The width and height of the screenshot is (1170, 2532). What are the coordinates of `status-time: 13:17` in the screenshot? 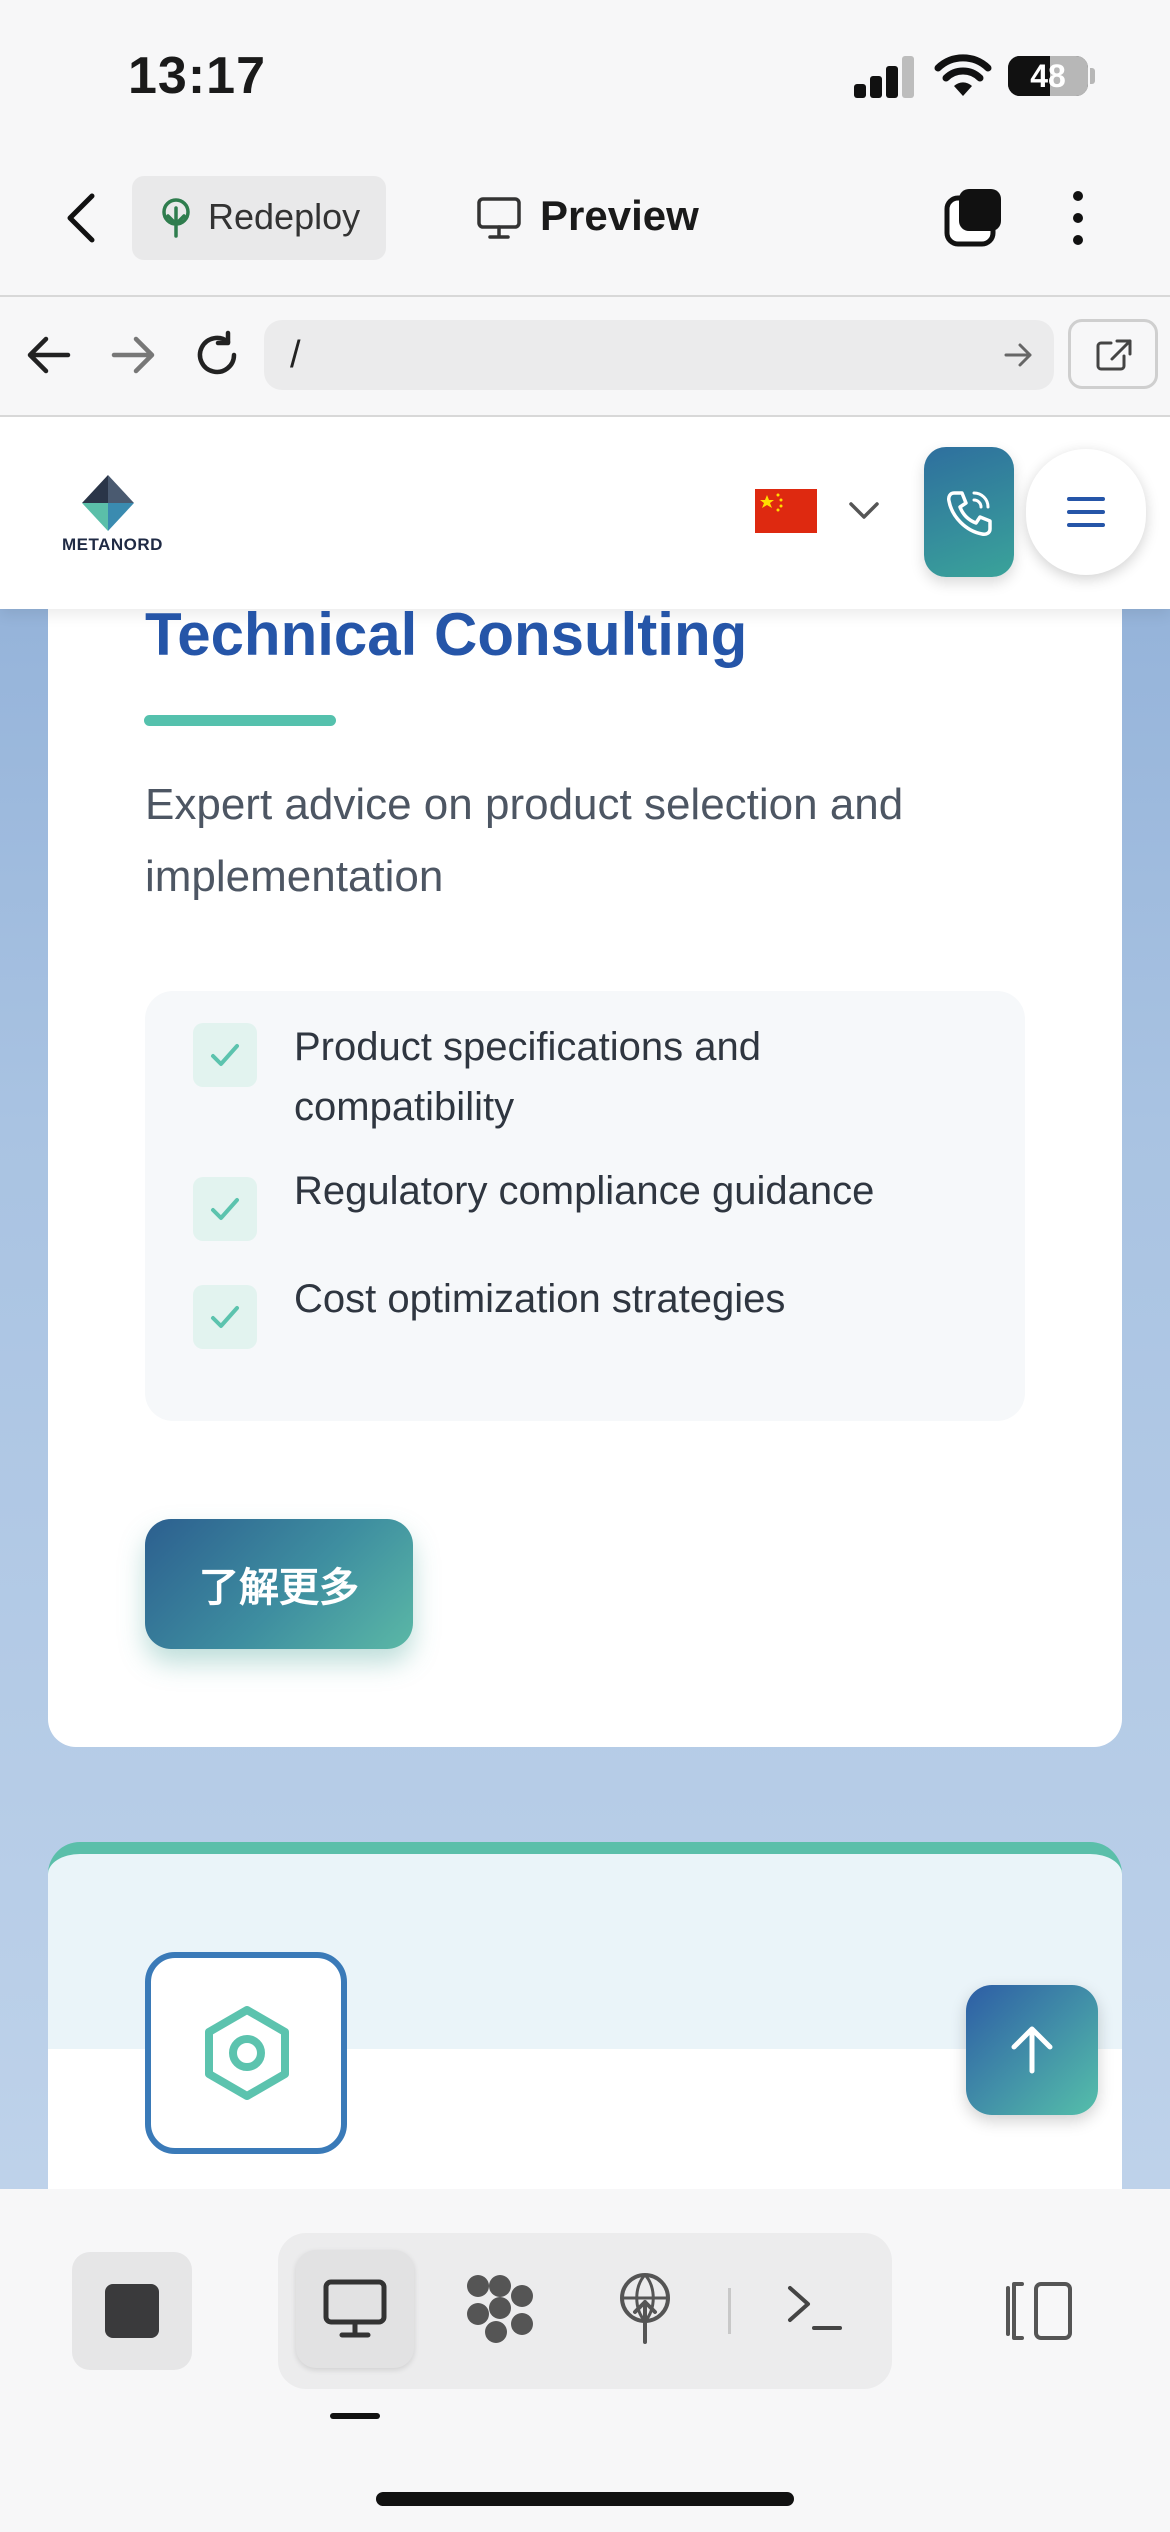 It's located at (197, 76).